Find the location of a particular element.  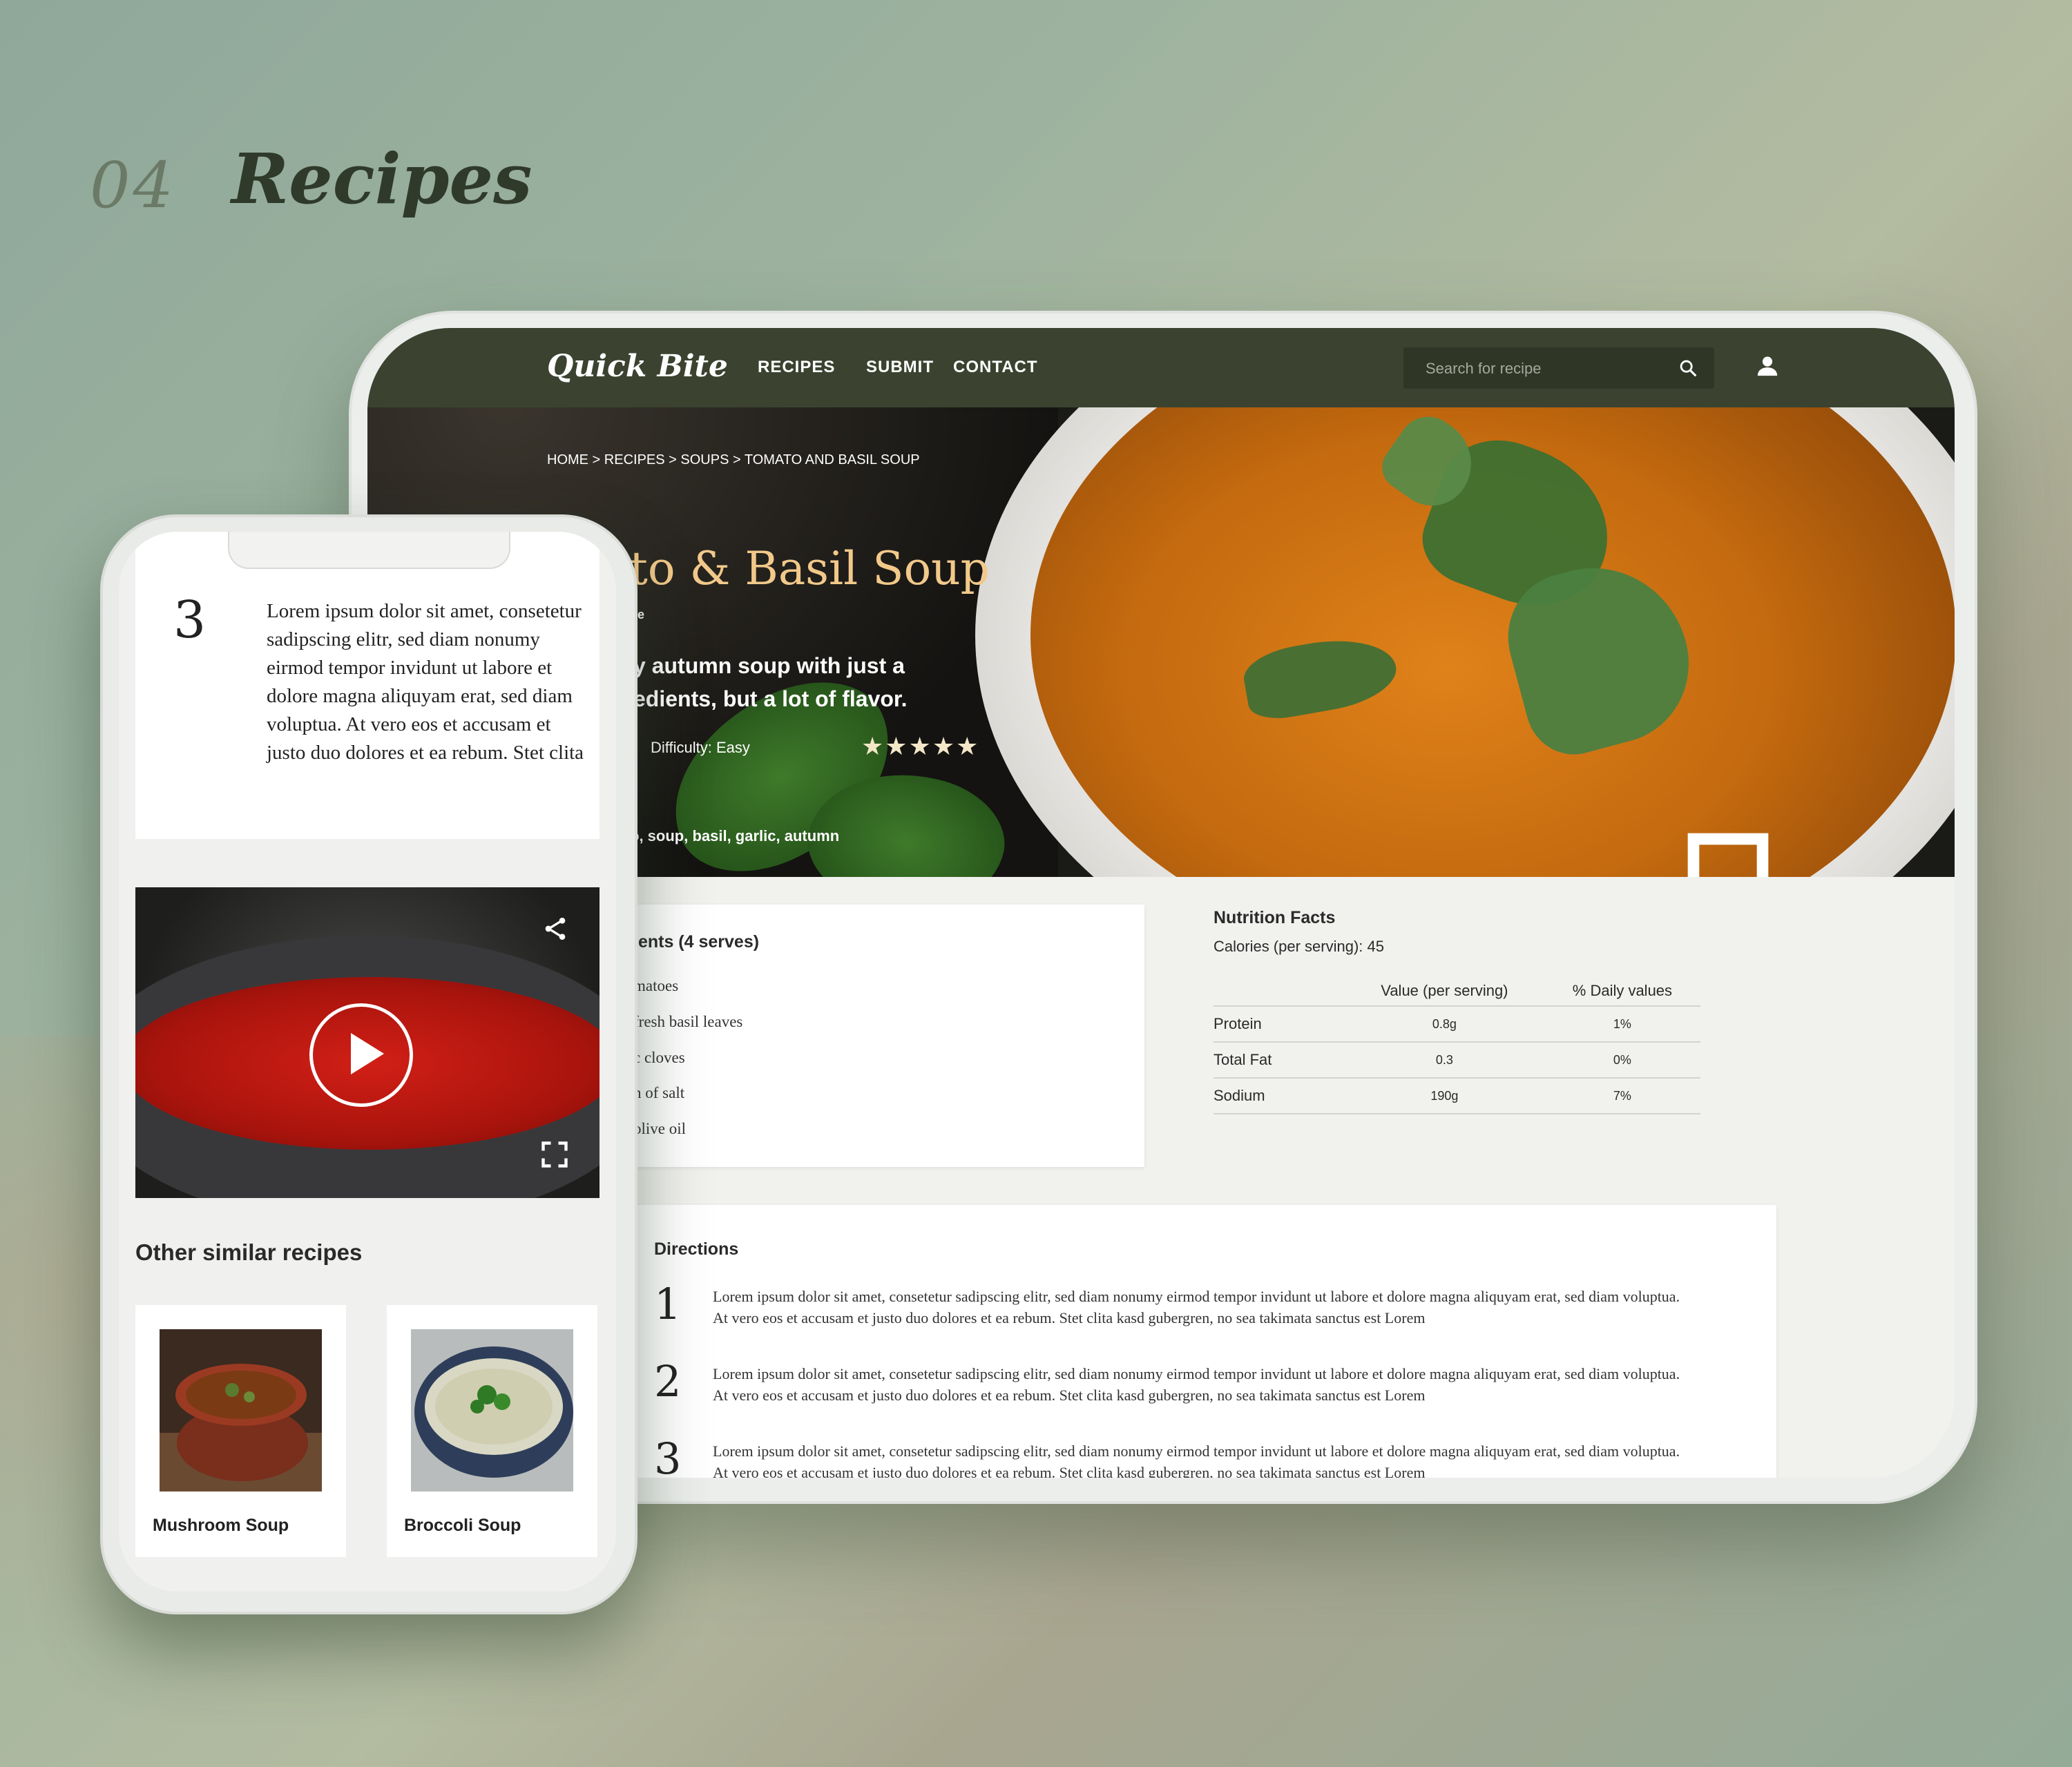

broccoli-soup-image is located at coordinates (492, 1410).